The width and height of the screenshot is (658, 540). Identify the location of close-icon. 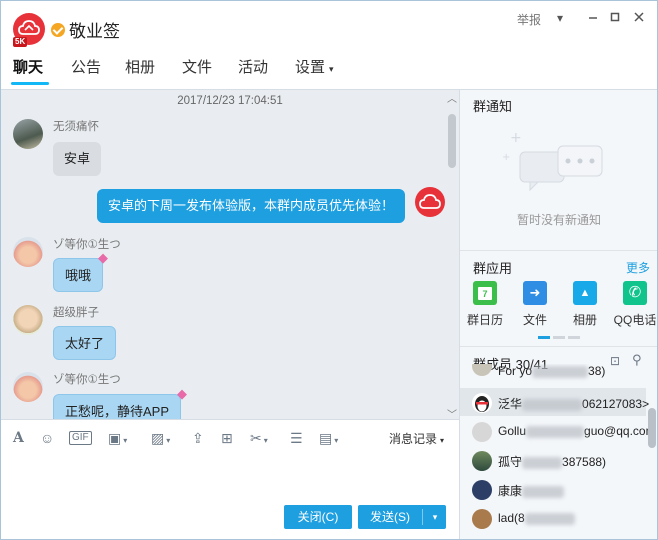
(639, 17).